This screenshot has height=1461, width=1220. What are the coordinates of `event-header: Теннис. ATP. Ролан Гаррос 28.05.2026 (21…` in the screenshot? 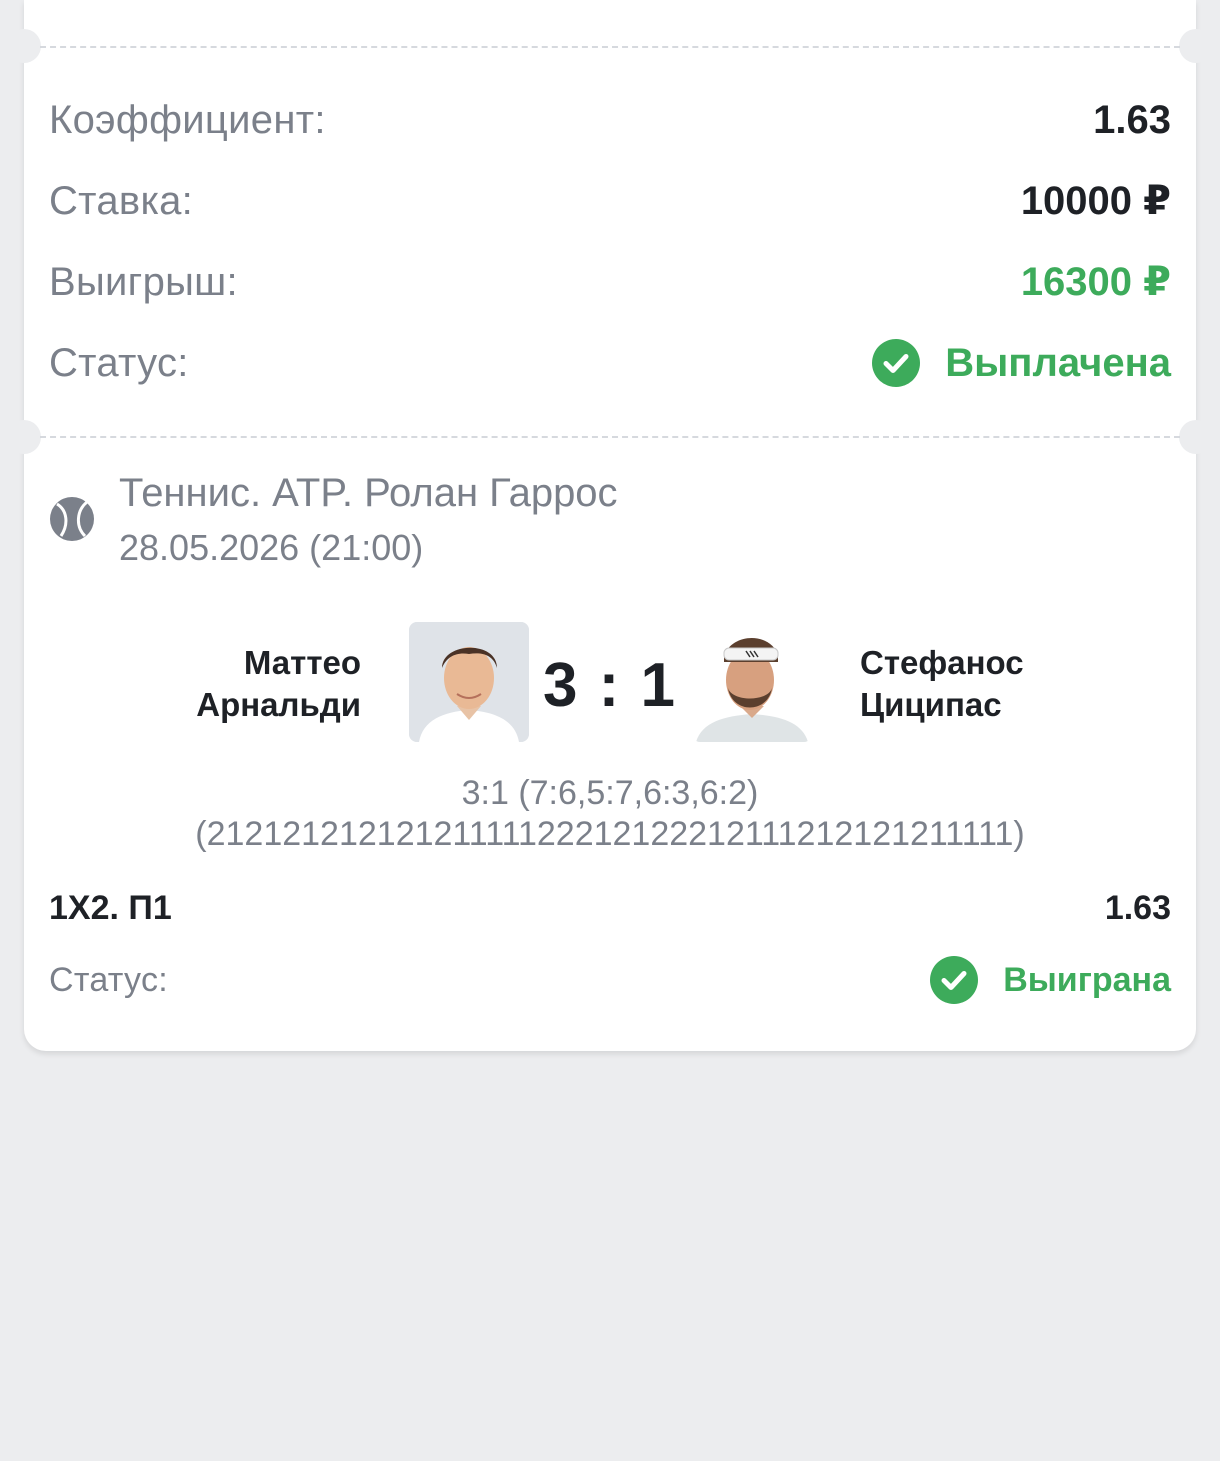 It's located at (333, 519).